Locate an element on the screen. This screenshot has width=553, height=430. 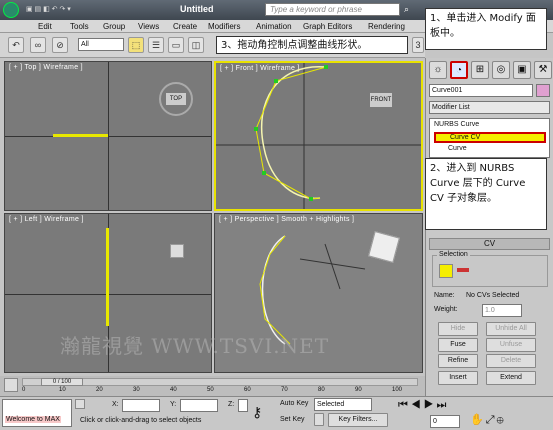
timeline-tick-label: 70 is located at coordinates (284, 390).